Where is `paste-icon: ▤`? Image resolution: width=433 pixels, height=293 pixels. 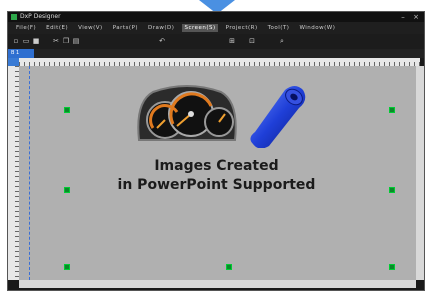
paste-icon: ▤ is located at coordinates (76, 41).